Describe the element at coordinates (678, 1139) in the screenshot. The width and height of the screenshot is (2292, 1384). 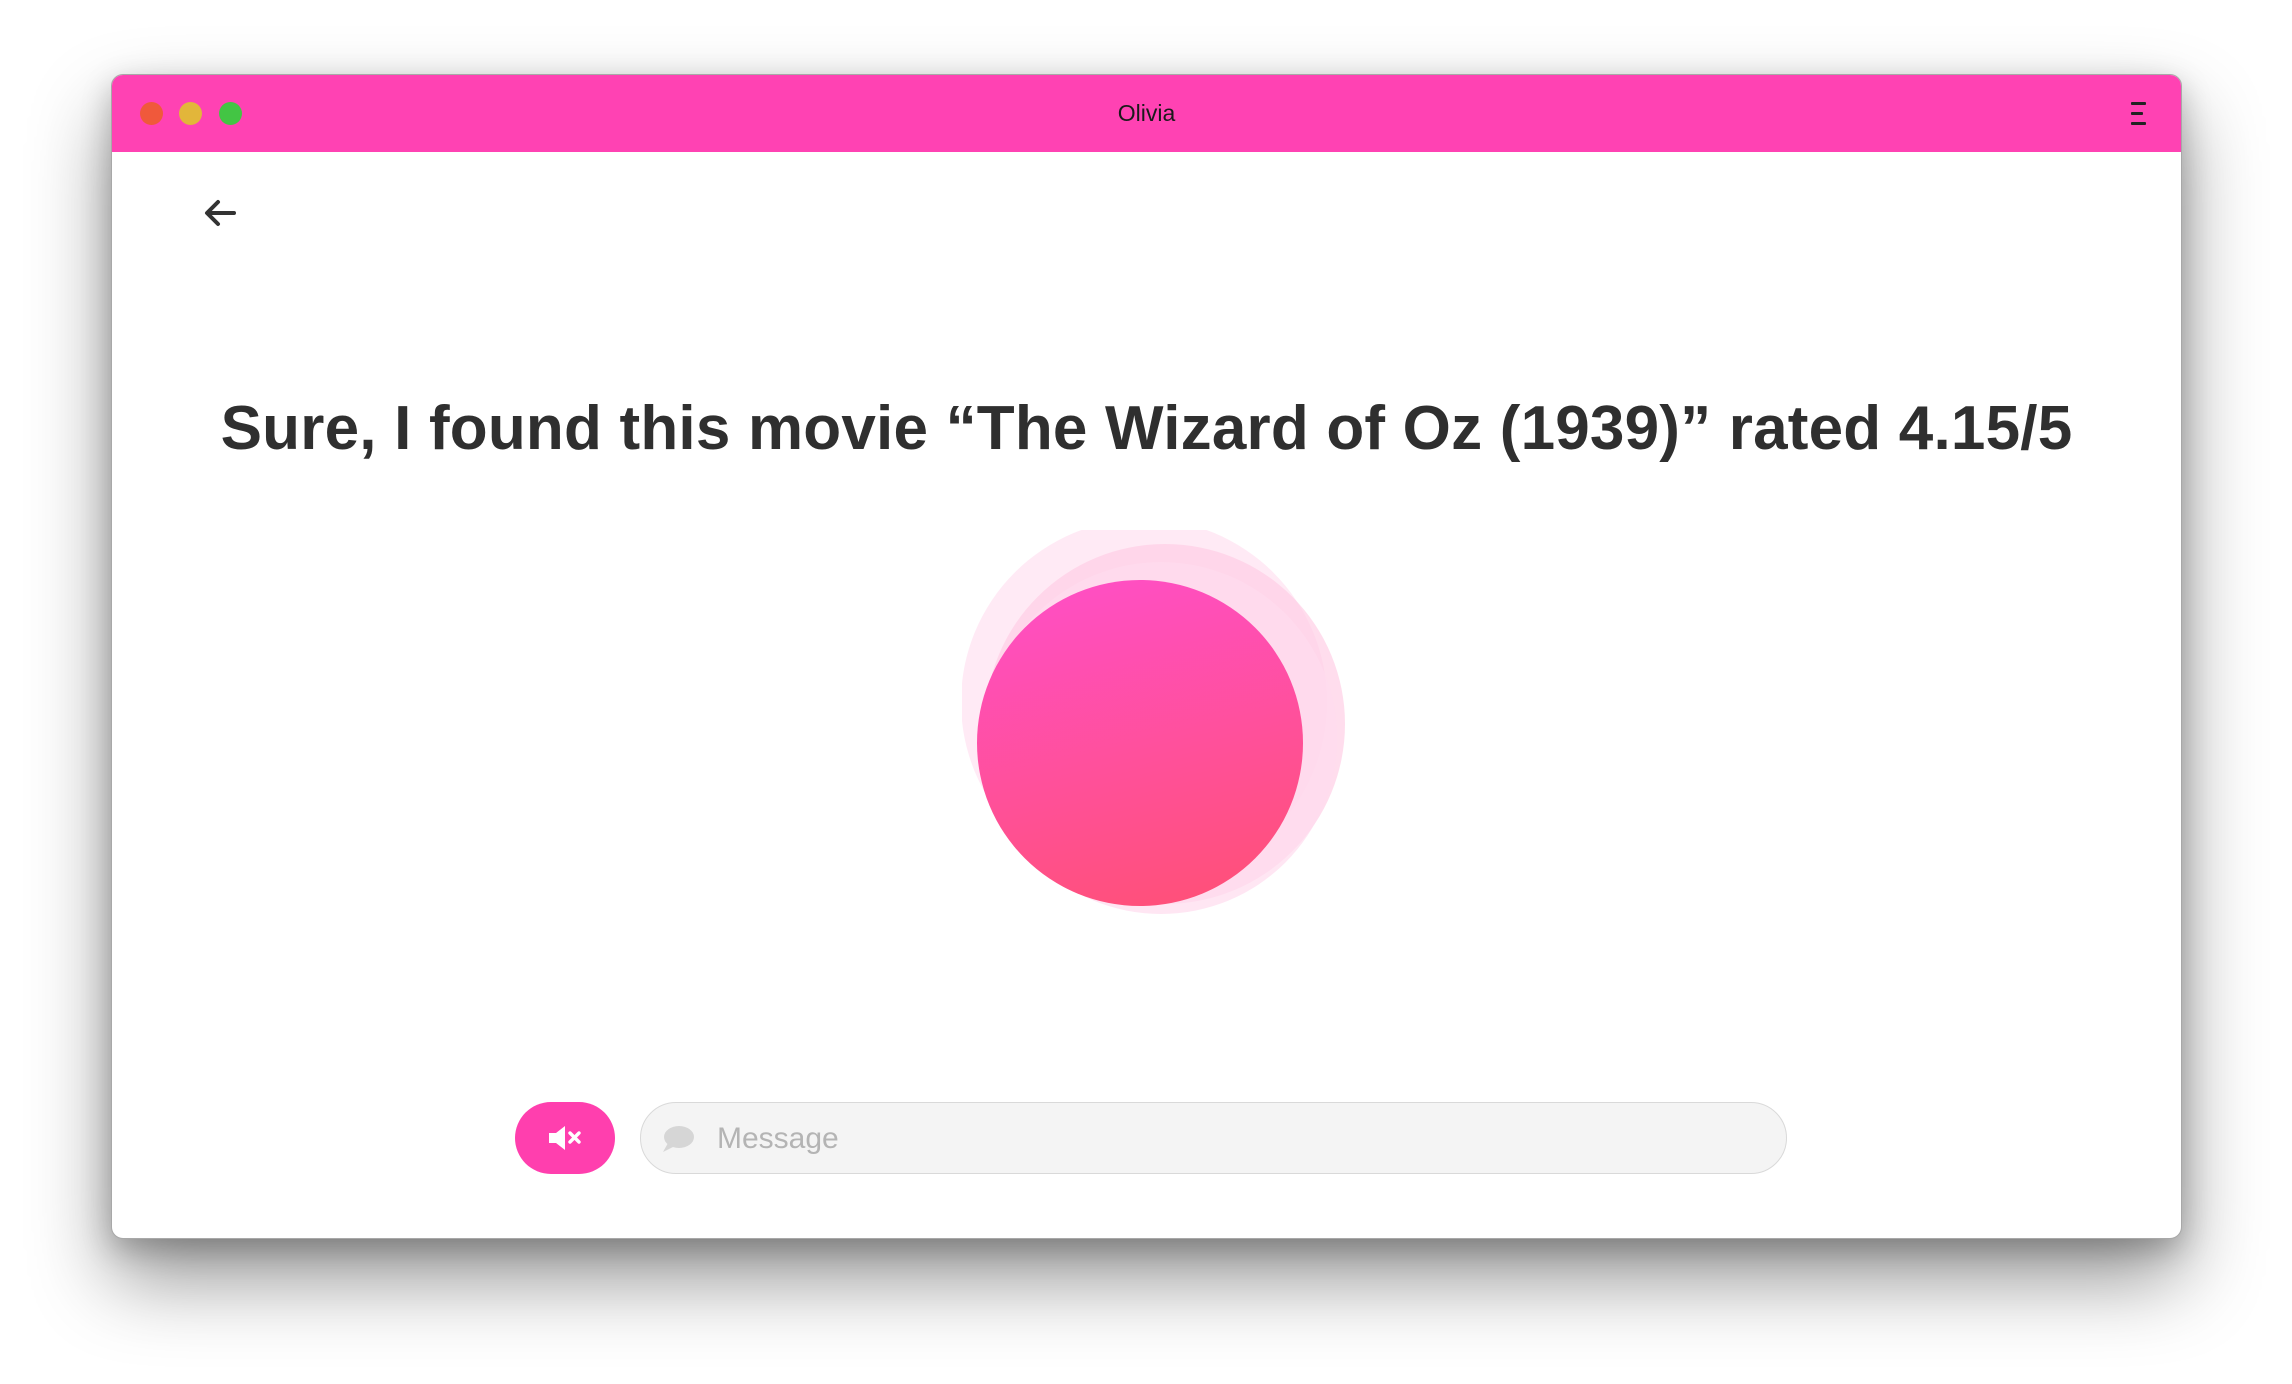
I see `chat-bubble-icon` at that location.